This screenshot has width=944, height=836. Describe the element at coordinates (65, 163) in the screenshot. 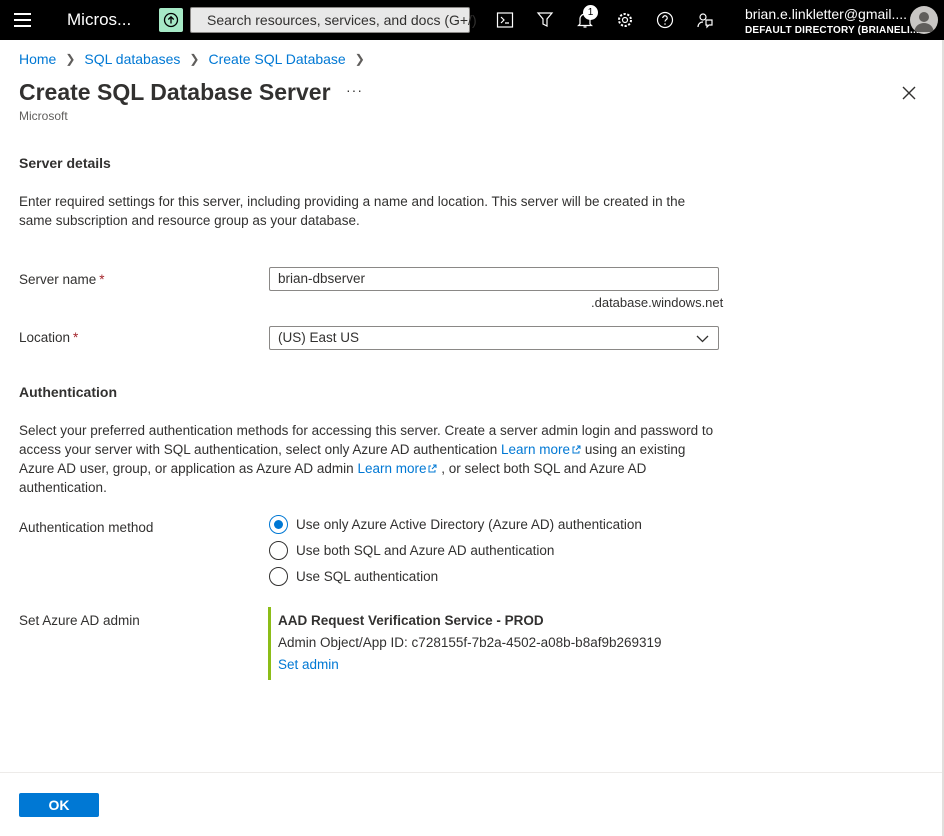

I see `server-details-heading: Server details` at that location.